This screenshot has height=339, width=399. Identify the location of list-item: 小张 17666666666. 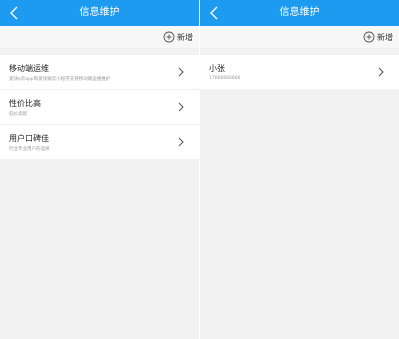
(299, 72).